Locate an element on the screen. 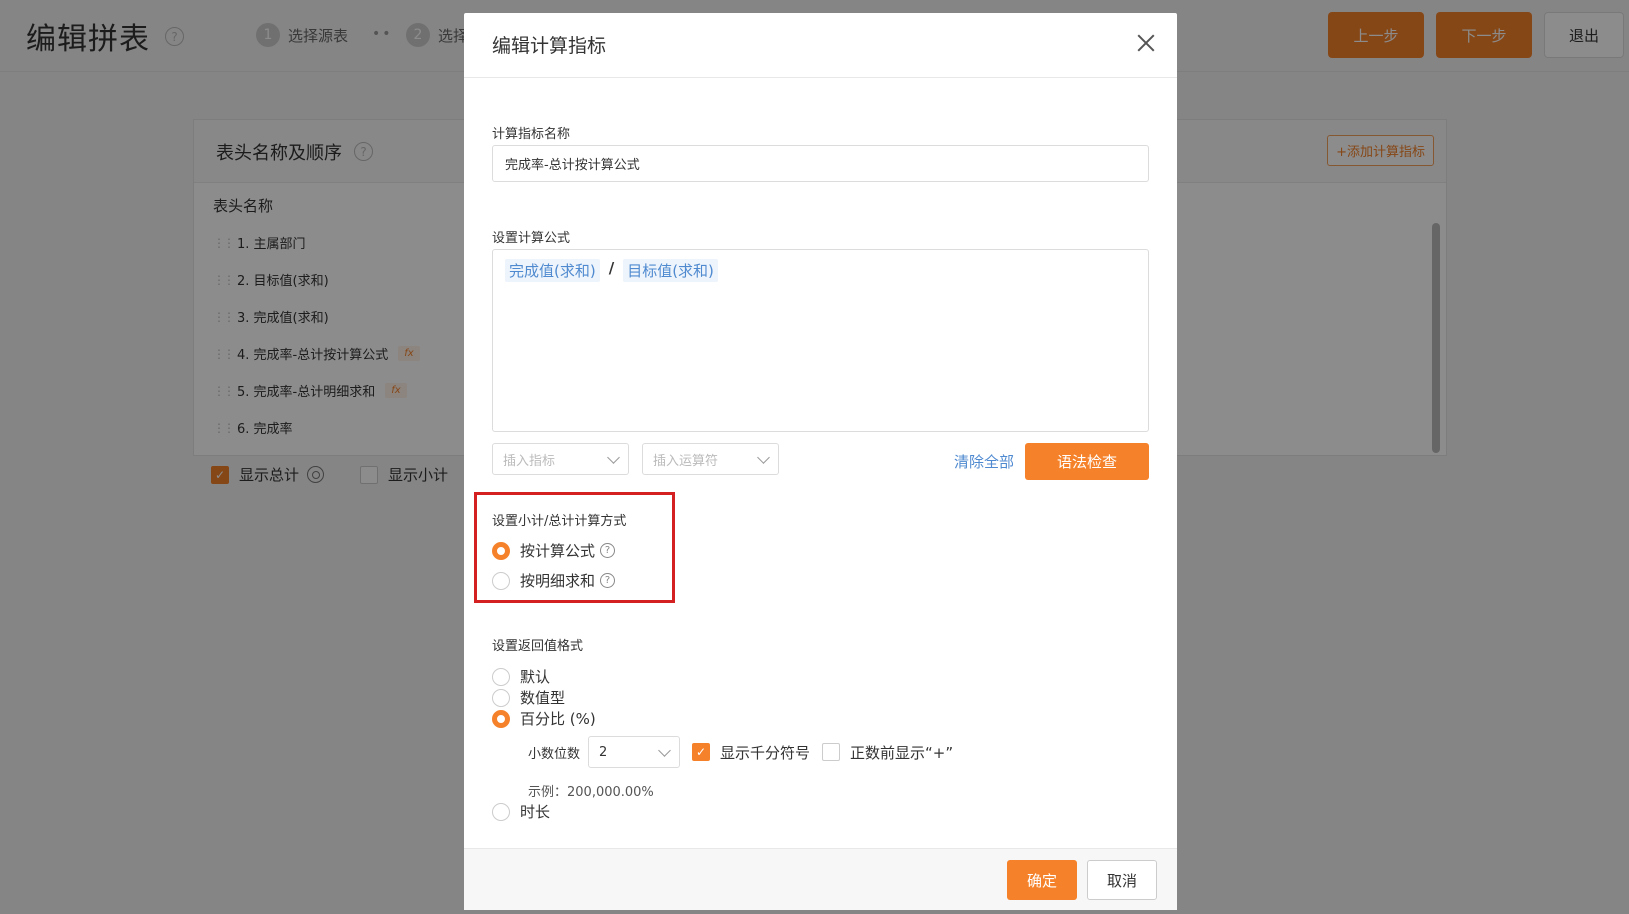 The image size is (1629, 914). plus-sign-option: 正数前显示“+” is located at coordinates (887, 752).